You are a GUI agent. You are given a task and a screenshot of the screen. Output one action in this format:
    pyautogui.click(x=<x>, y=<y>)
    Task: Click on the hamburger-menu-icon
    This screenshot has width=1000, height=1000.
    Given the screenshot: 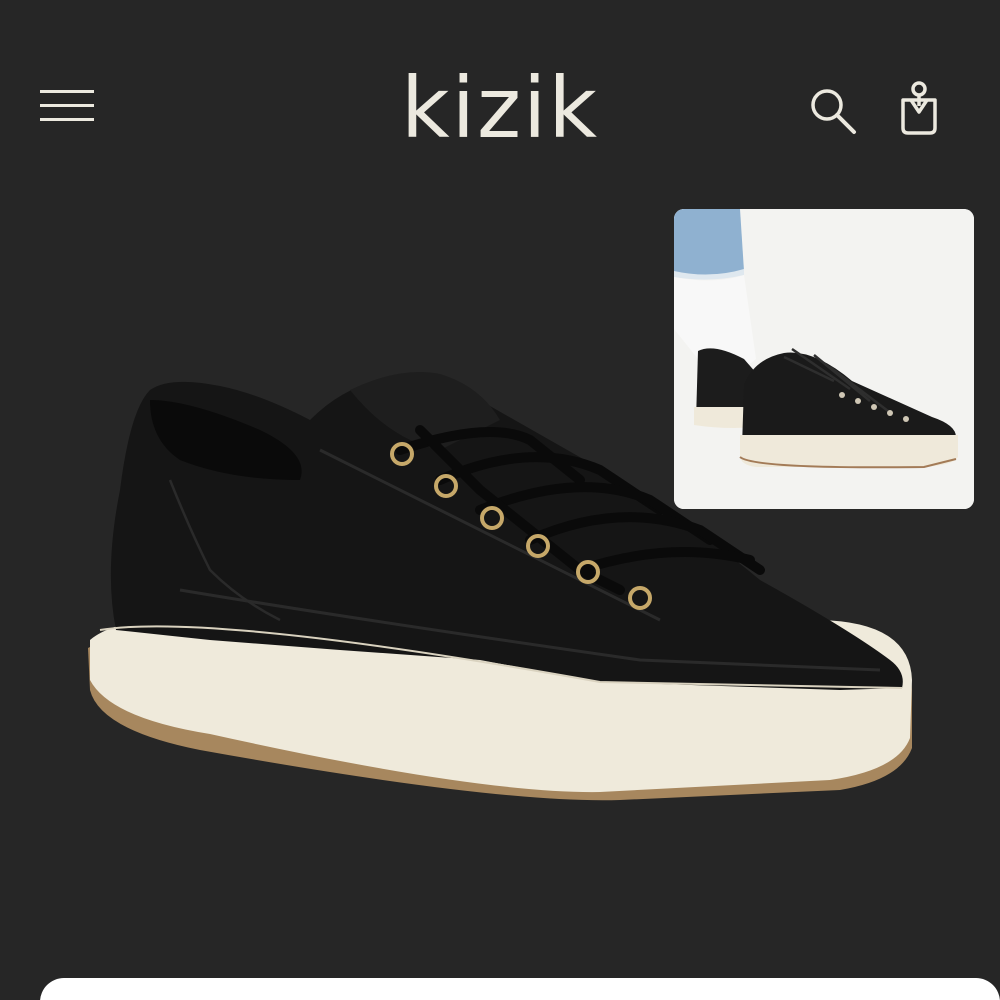 What is the action you would take?
    pyautogui.click(x=67, y=105)
    